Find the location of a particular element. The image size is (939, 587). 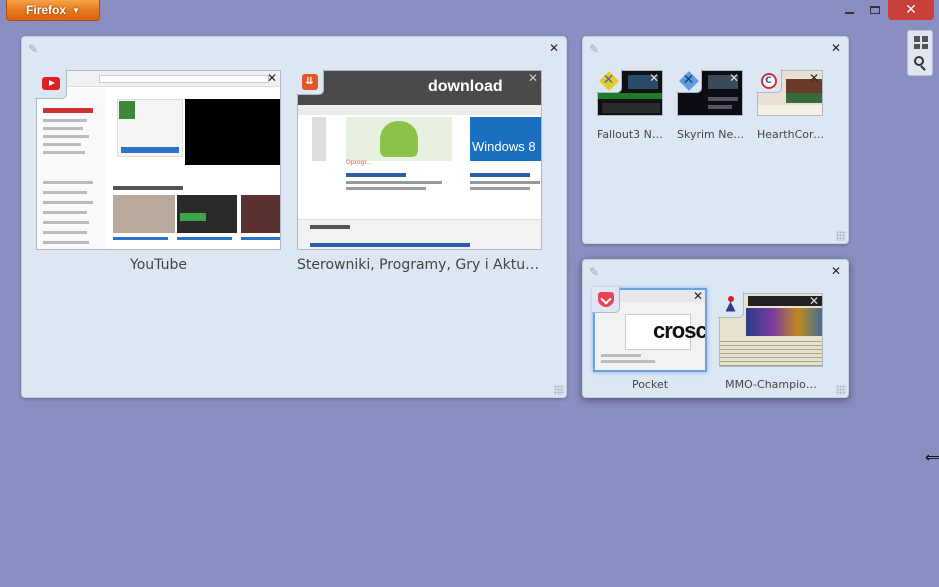

thumb-logo: download is located at coordinates (465, 86).